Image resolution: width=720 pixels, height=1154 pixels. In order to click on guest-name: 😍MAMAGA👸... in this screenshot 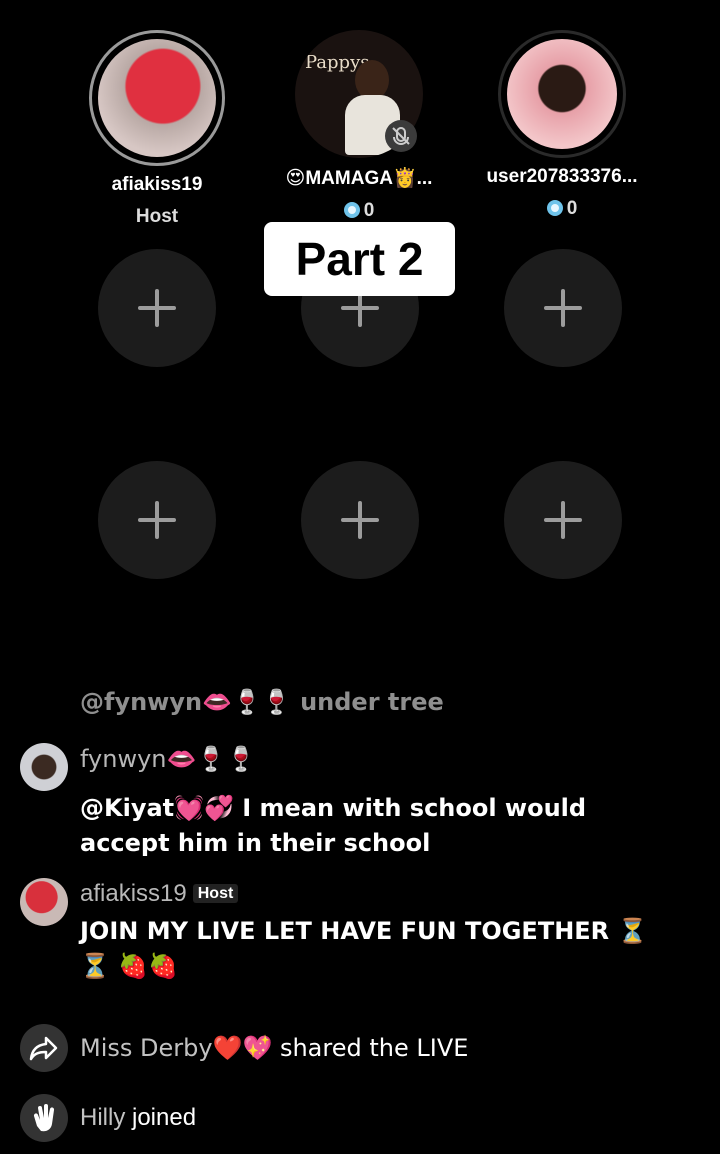, I will do `click(359, 178)`.